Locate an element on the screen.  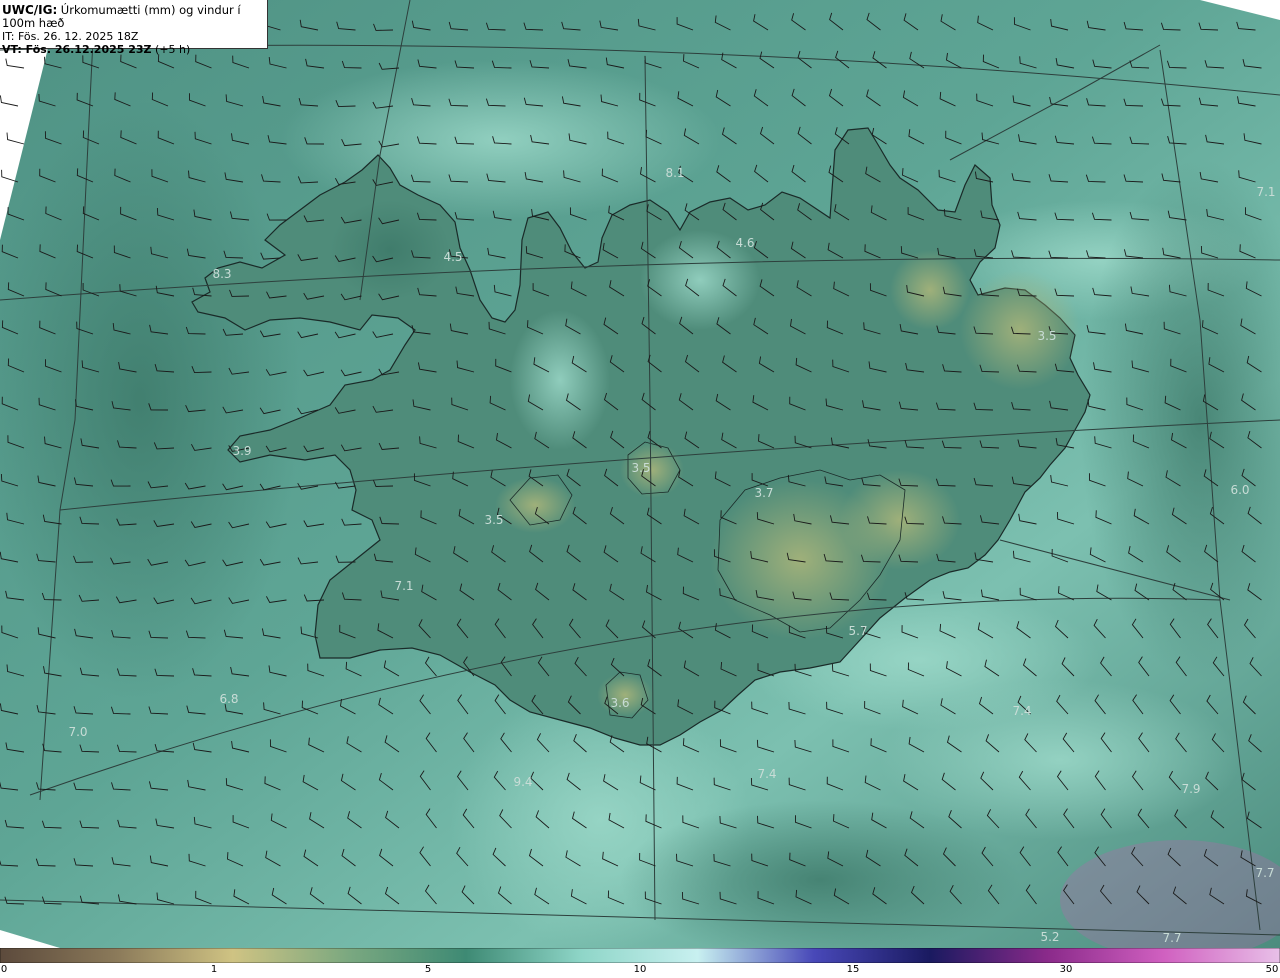
value-label: 6.8 is located at coordinates (228, 699).